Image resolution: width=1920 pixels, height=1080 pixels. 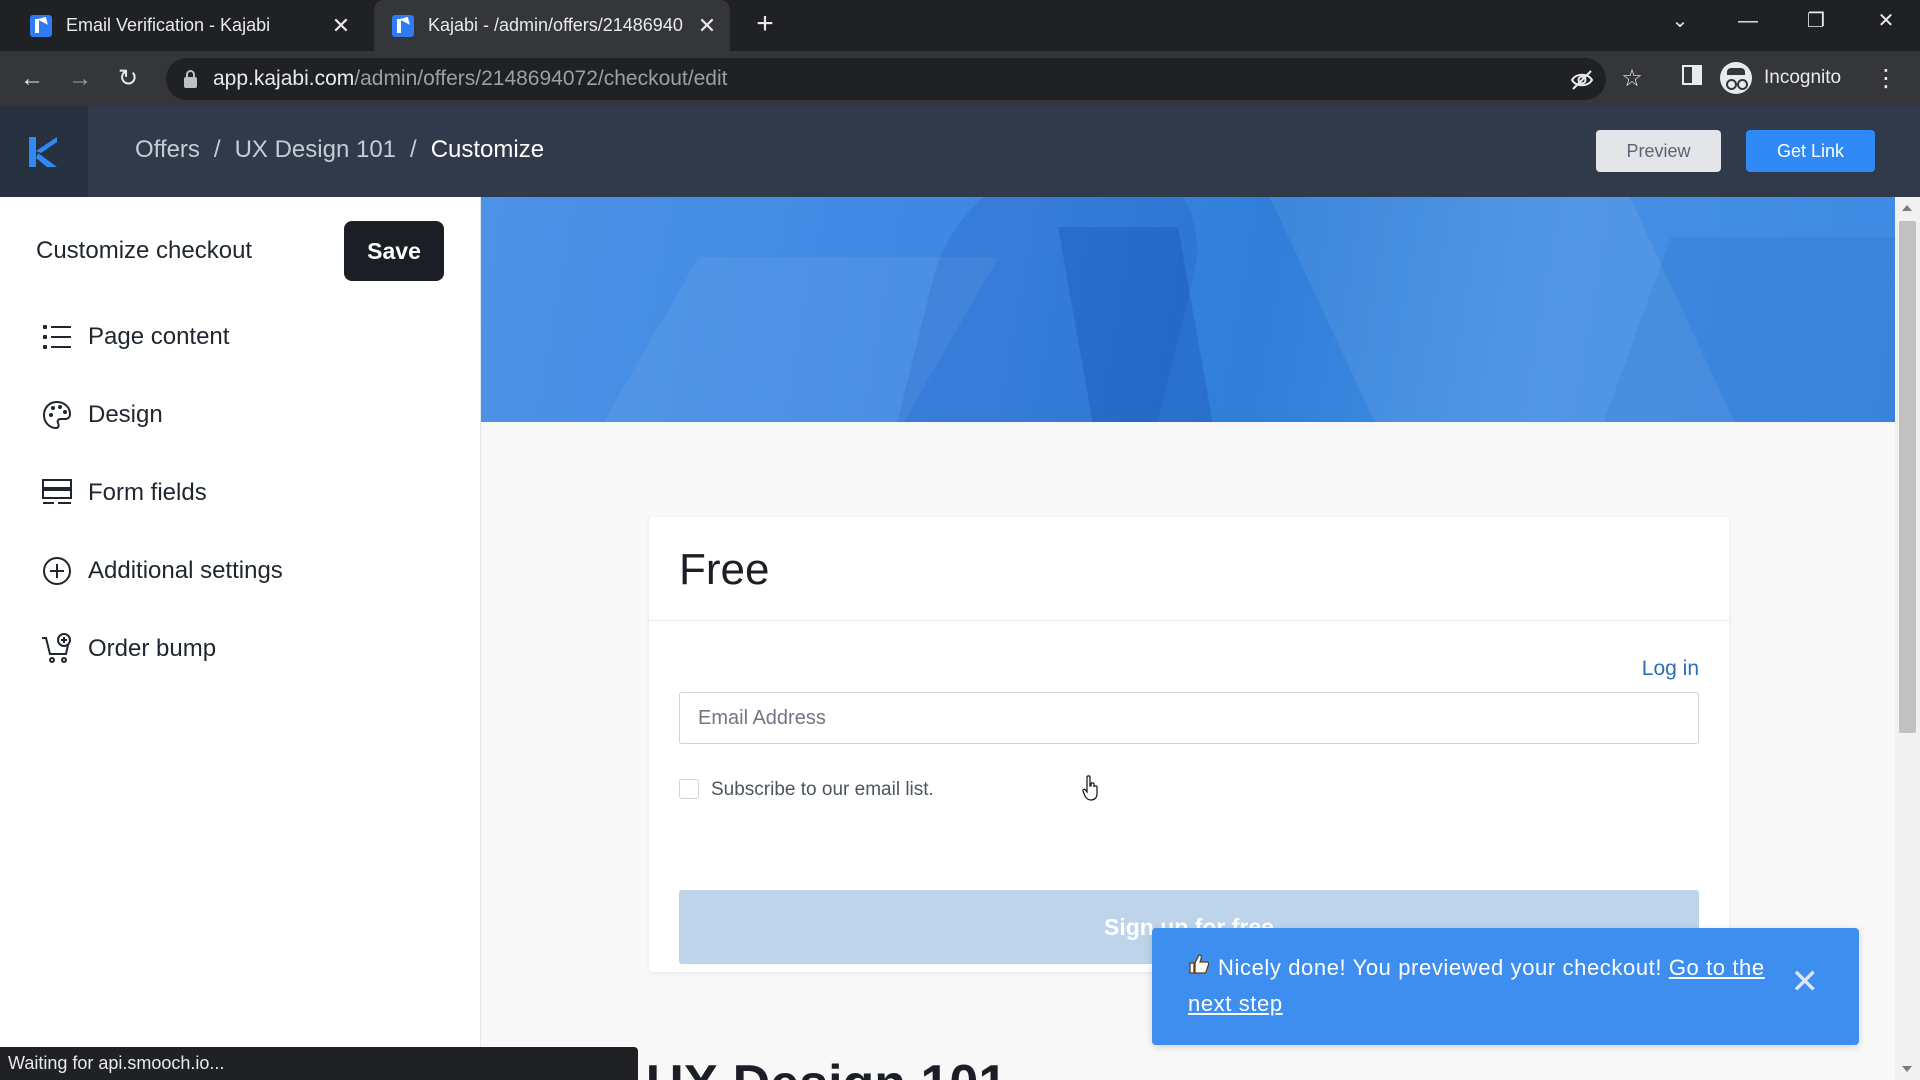 What do you see at coordinates (80, 79) in the screenshot?
I see `forward-arrow-icon: →` at bounding box center [80, 79].